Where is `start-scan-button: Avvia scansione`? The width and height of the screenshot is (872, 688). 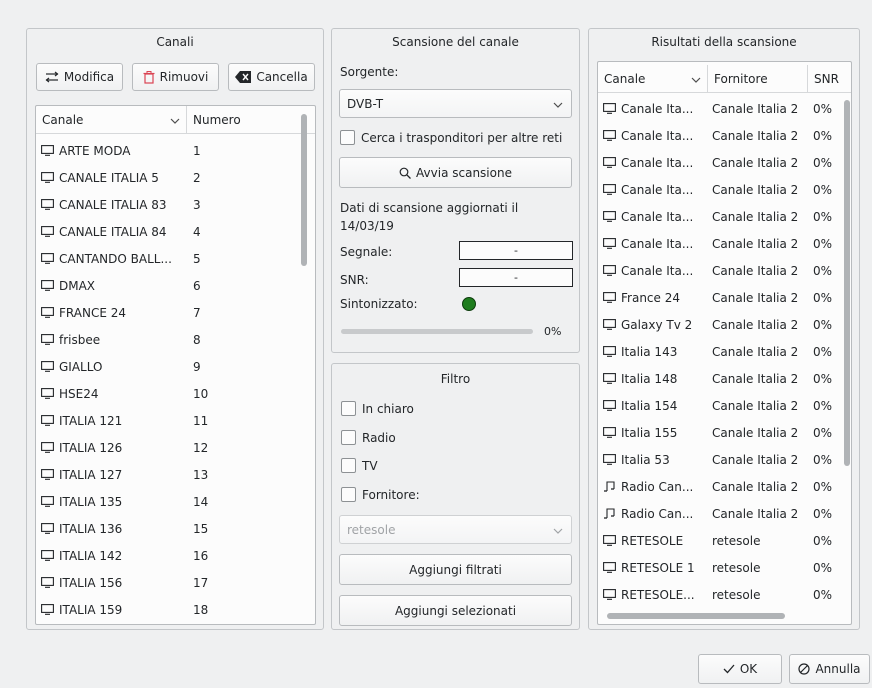 start-scan-button: Avvia scansione is located at coordinates (455, 172).